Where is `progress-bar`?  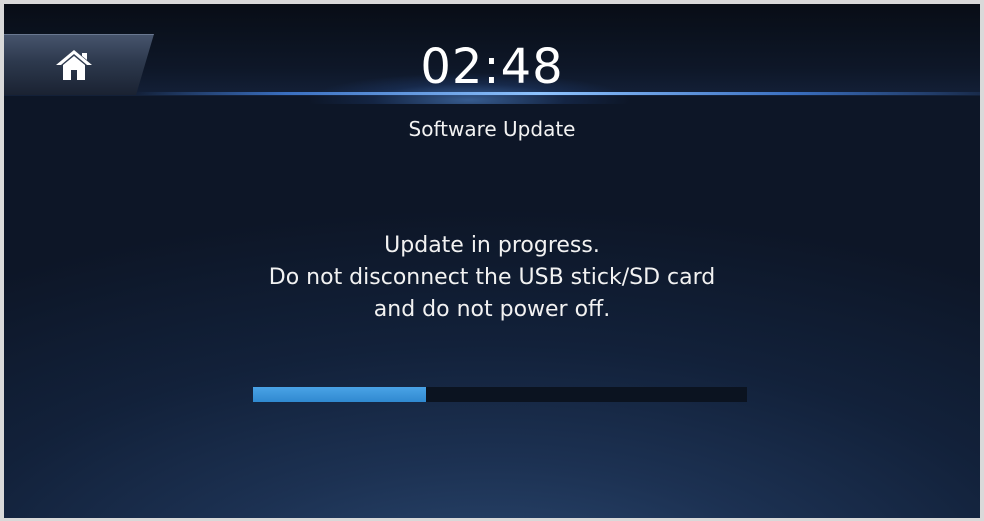 progress-bar is located at coordinates (500, 394).